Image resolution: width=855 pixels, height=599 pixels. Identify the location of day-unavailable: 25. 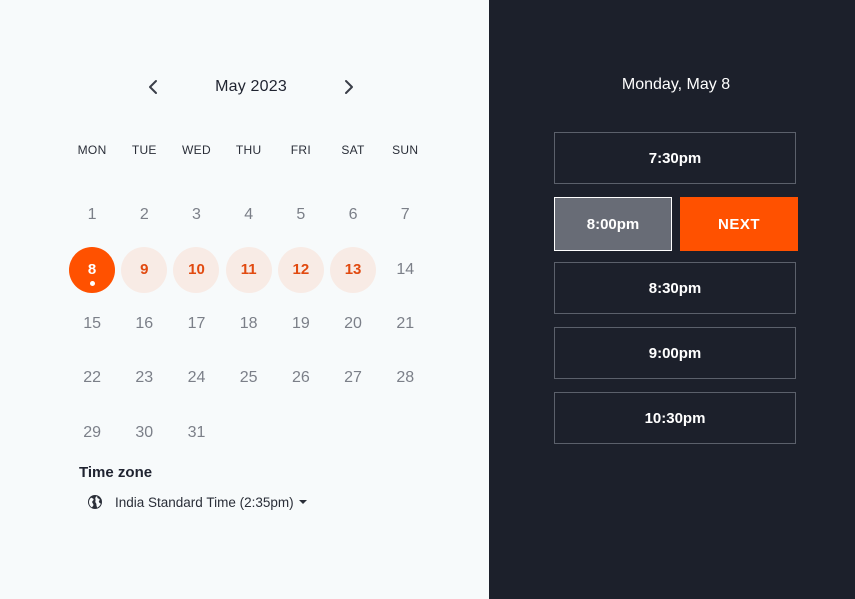
(248, 378).